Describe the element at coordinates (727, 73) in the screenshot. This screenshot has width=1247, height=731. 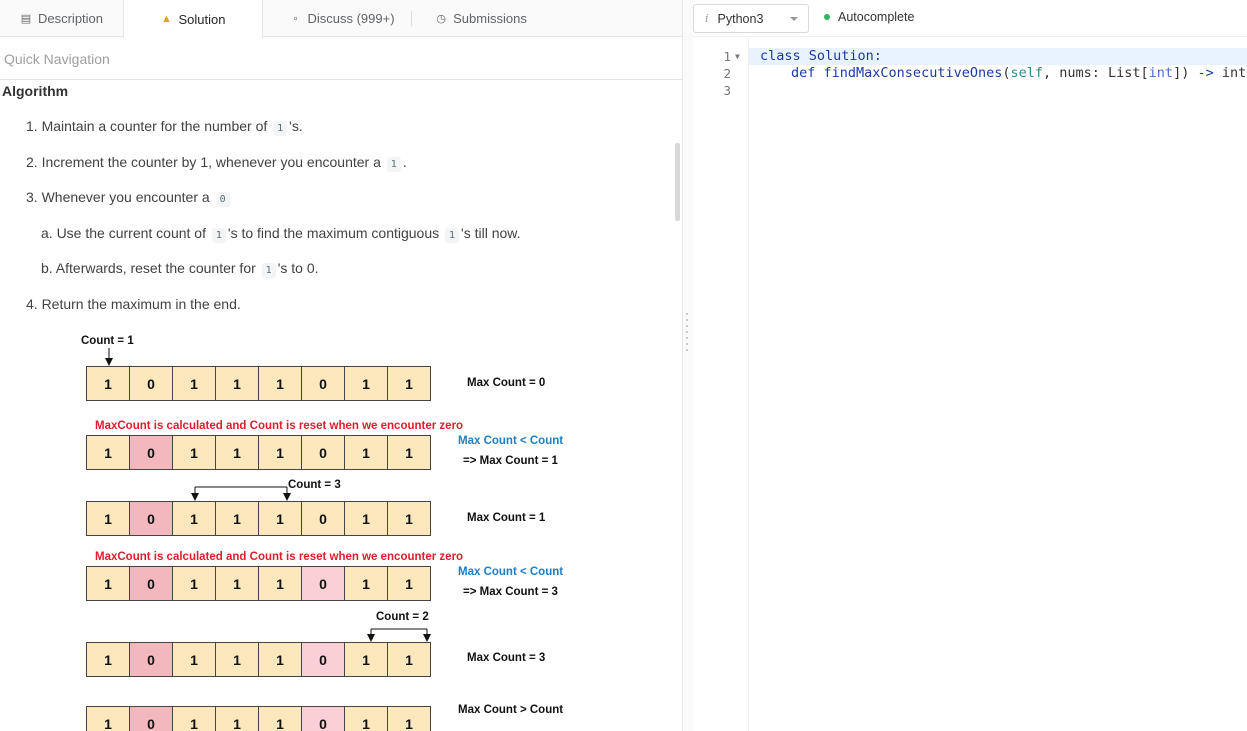
I see `line-number: 2` at that location.